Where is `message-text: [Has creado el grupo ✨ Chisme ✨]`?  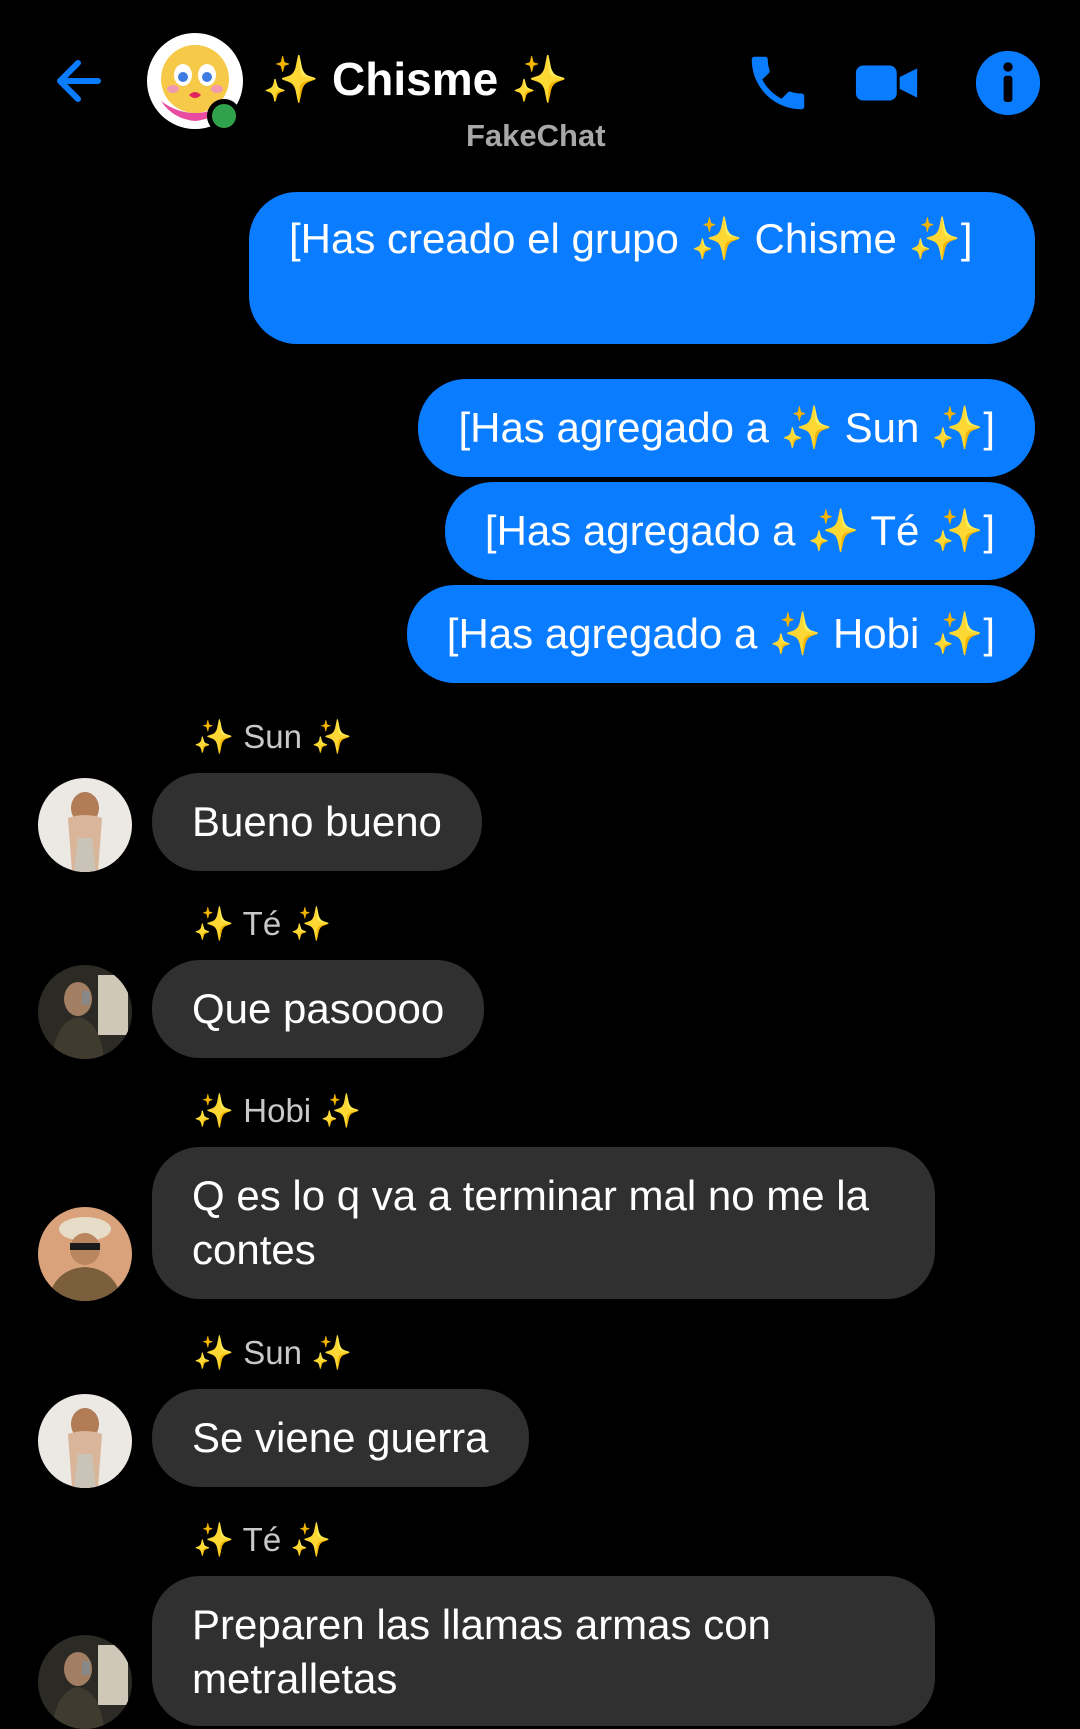 message-text: [Has creado el grupo ✨ Chisme ✨] is located at coordinates (631, 238).